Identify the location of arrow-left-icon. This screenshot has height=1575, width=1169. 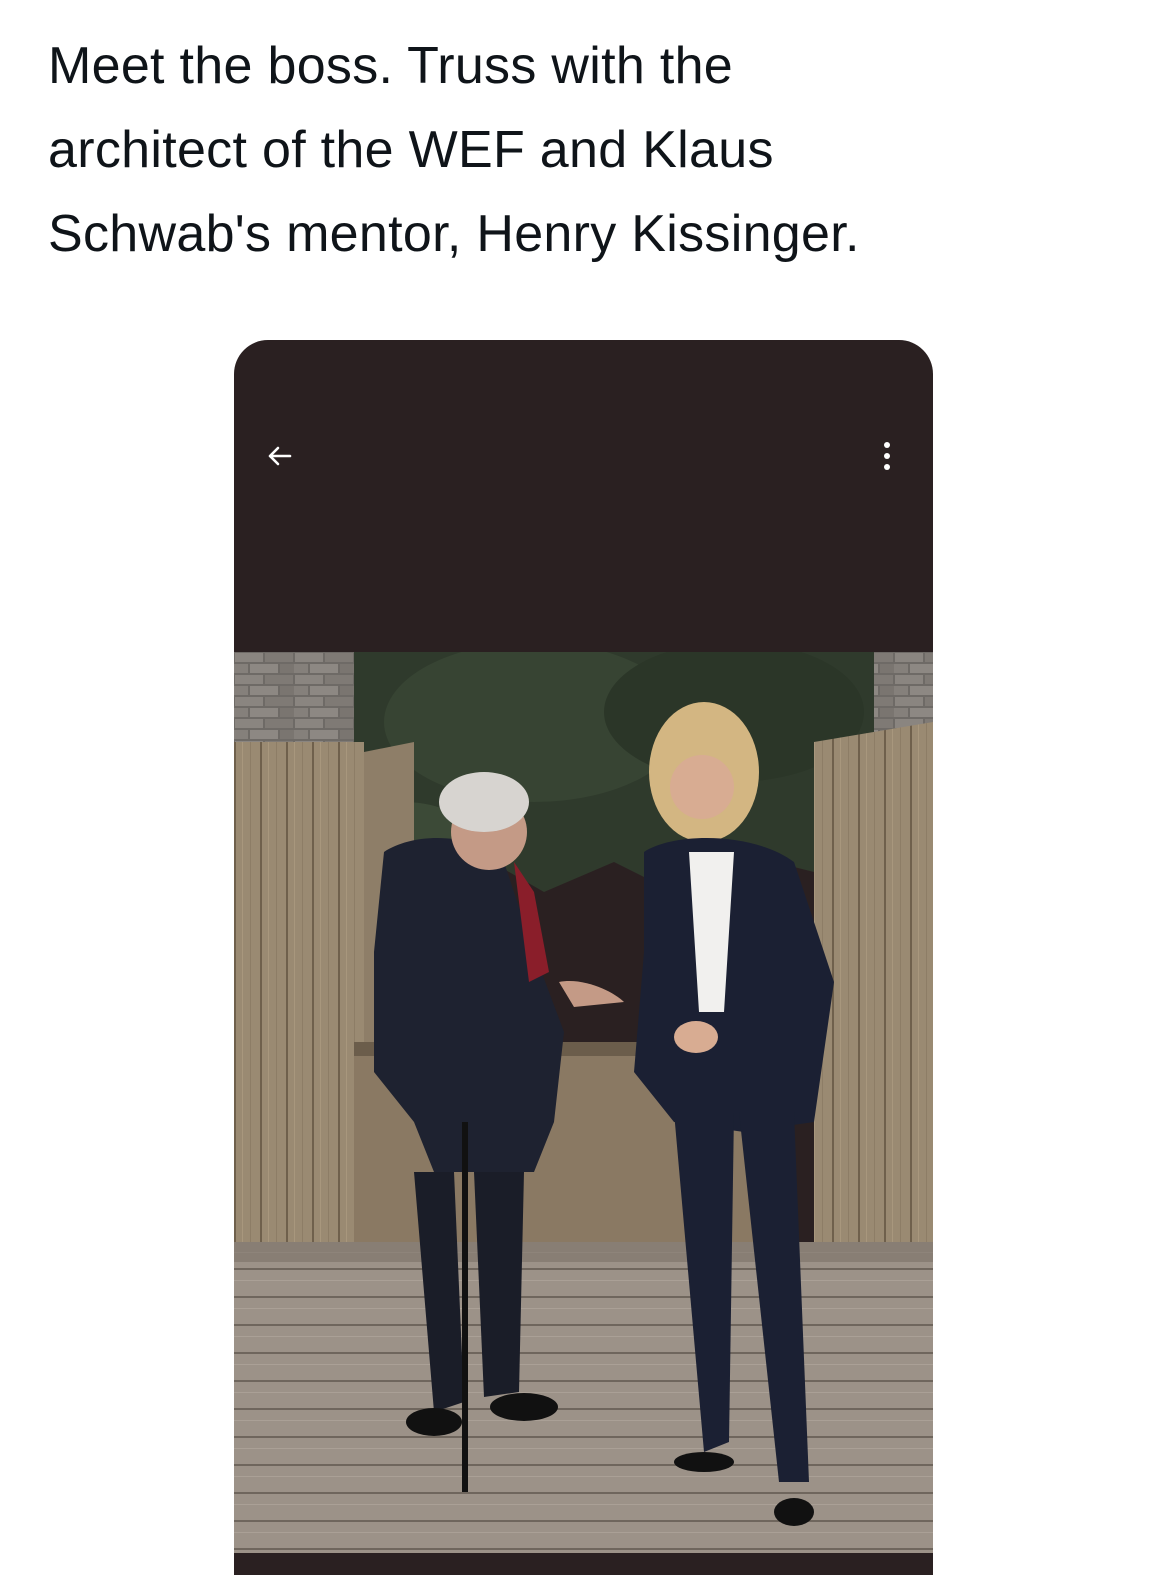
(280, 456).